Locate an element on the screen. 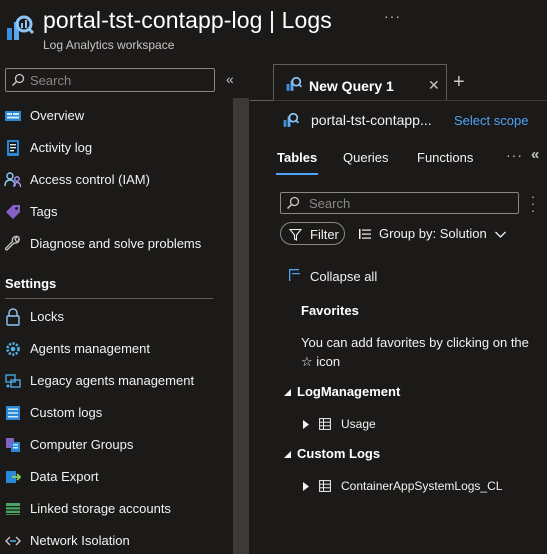 The height and width of the screenshot is (554, 547). export-icon is located at coordinates (14, 477).